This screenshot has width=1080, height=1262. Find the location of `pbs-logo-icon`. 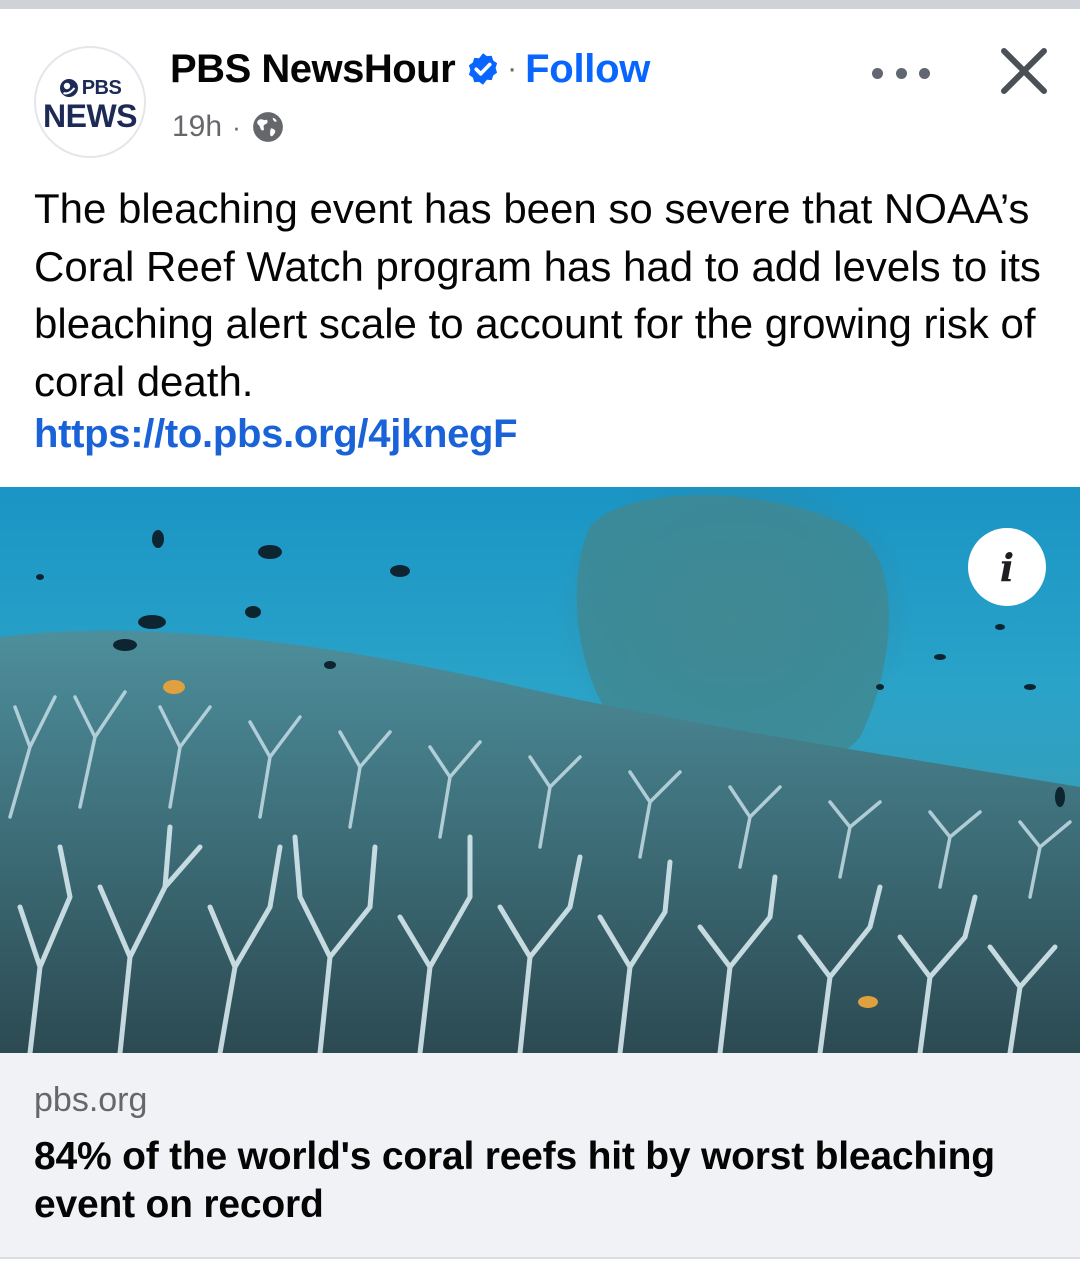

pbs-logo-icon is located at coordinates (68, 88).